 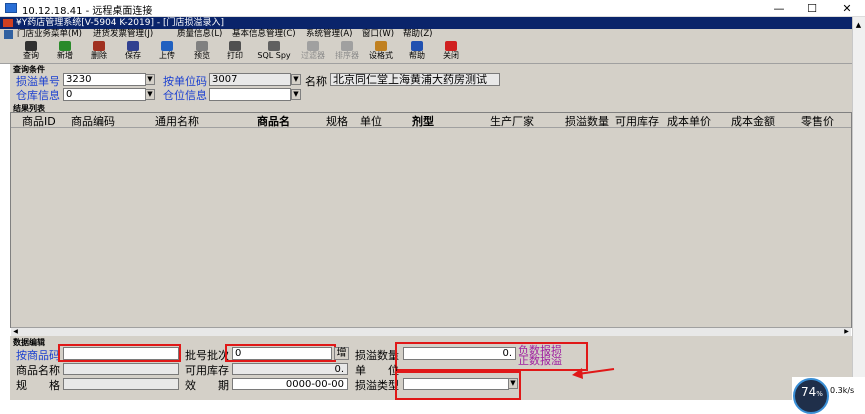 What do you see at coordinates (812, 8) in the screenshot?
I see `maximize-button: ☐` at bounding box center [812, 8].